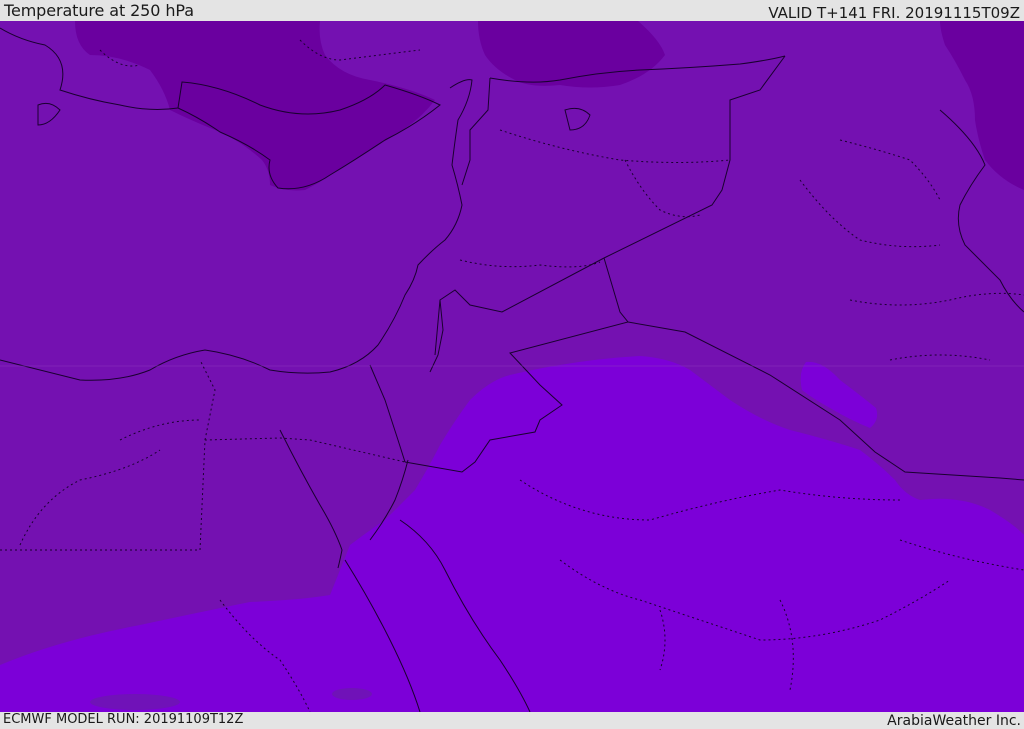 This screenshot has height=729, width=1024. I want to click on valid-time-label: VALID T+141 FRI. 20191115T09Z, so click(894, 13).